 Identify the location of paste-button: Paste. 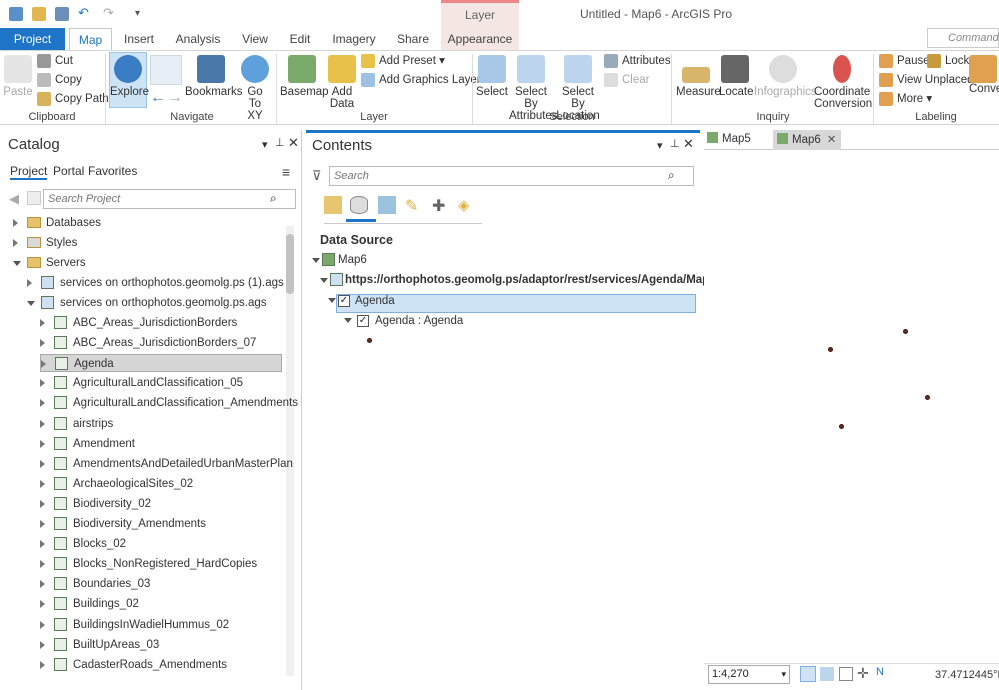
(18, 76).